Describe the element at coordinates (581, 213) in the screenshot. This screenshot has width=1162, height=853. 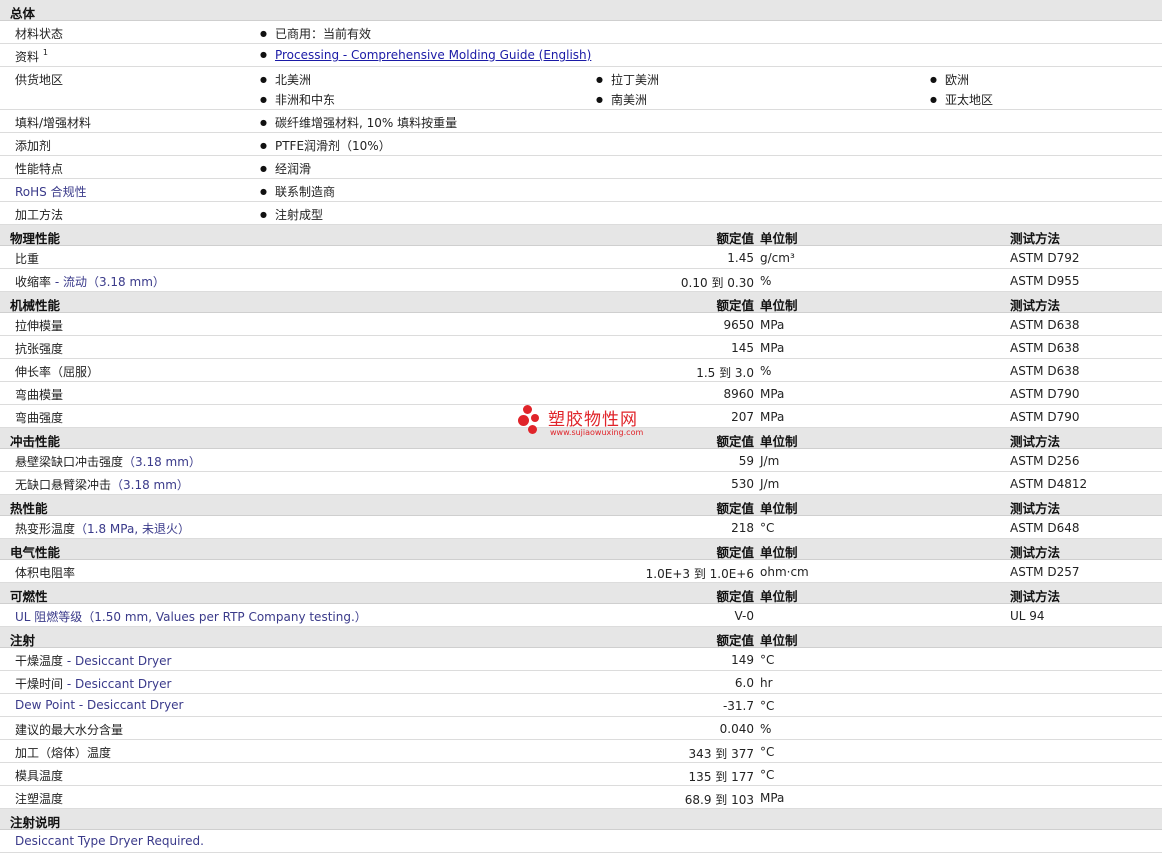
I see `row-processing-method: 加工方法 注射成型` at that location.